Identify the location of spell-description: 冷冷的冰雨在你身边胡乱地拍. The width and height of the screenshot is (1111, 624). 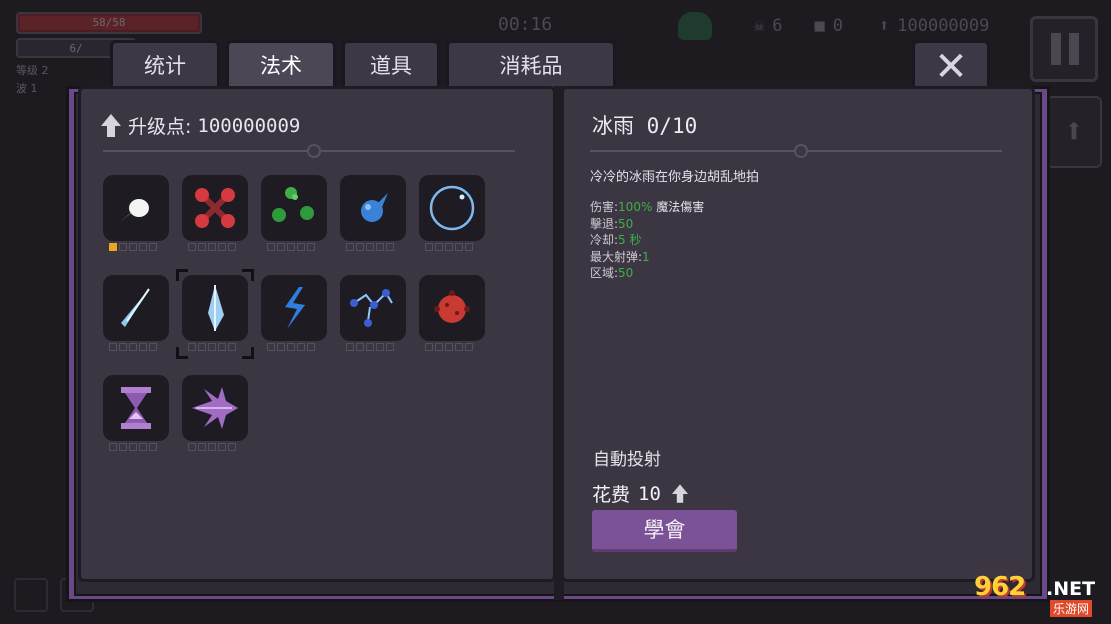
(675, 177).